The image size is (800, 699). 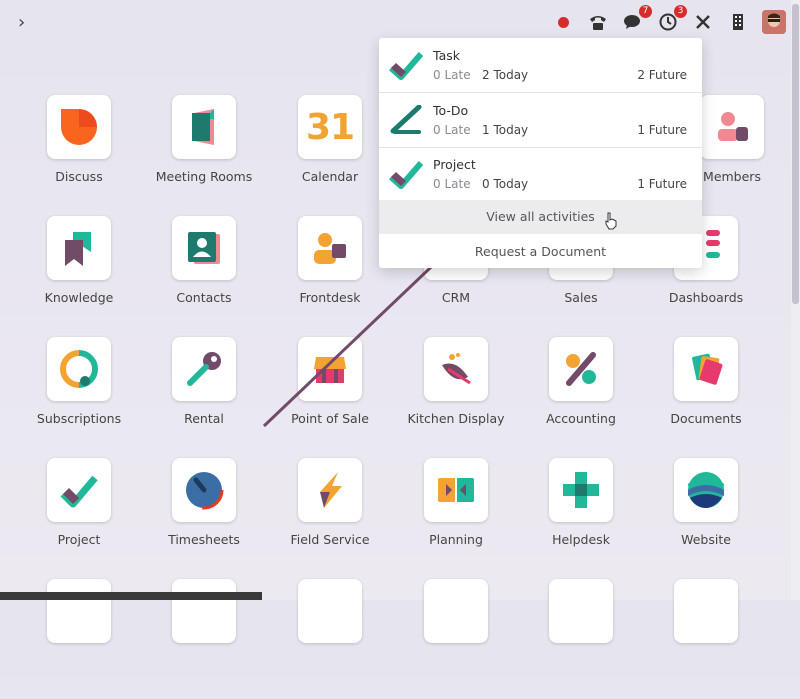 I want to click on app-label: Meeting Rooms, so click(x=204, y=176).